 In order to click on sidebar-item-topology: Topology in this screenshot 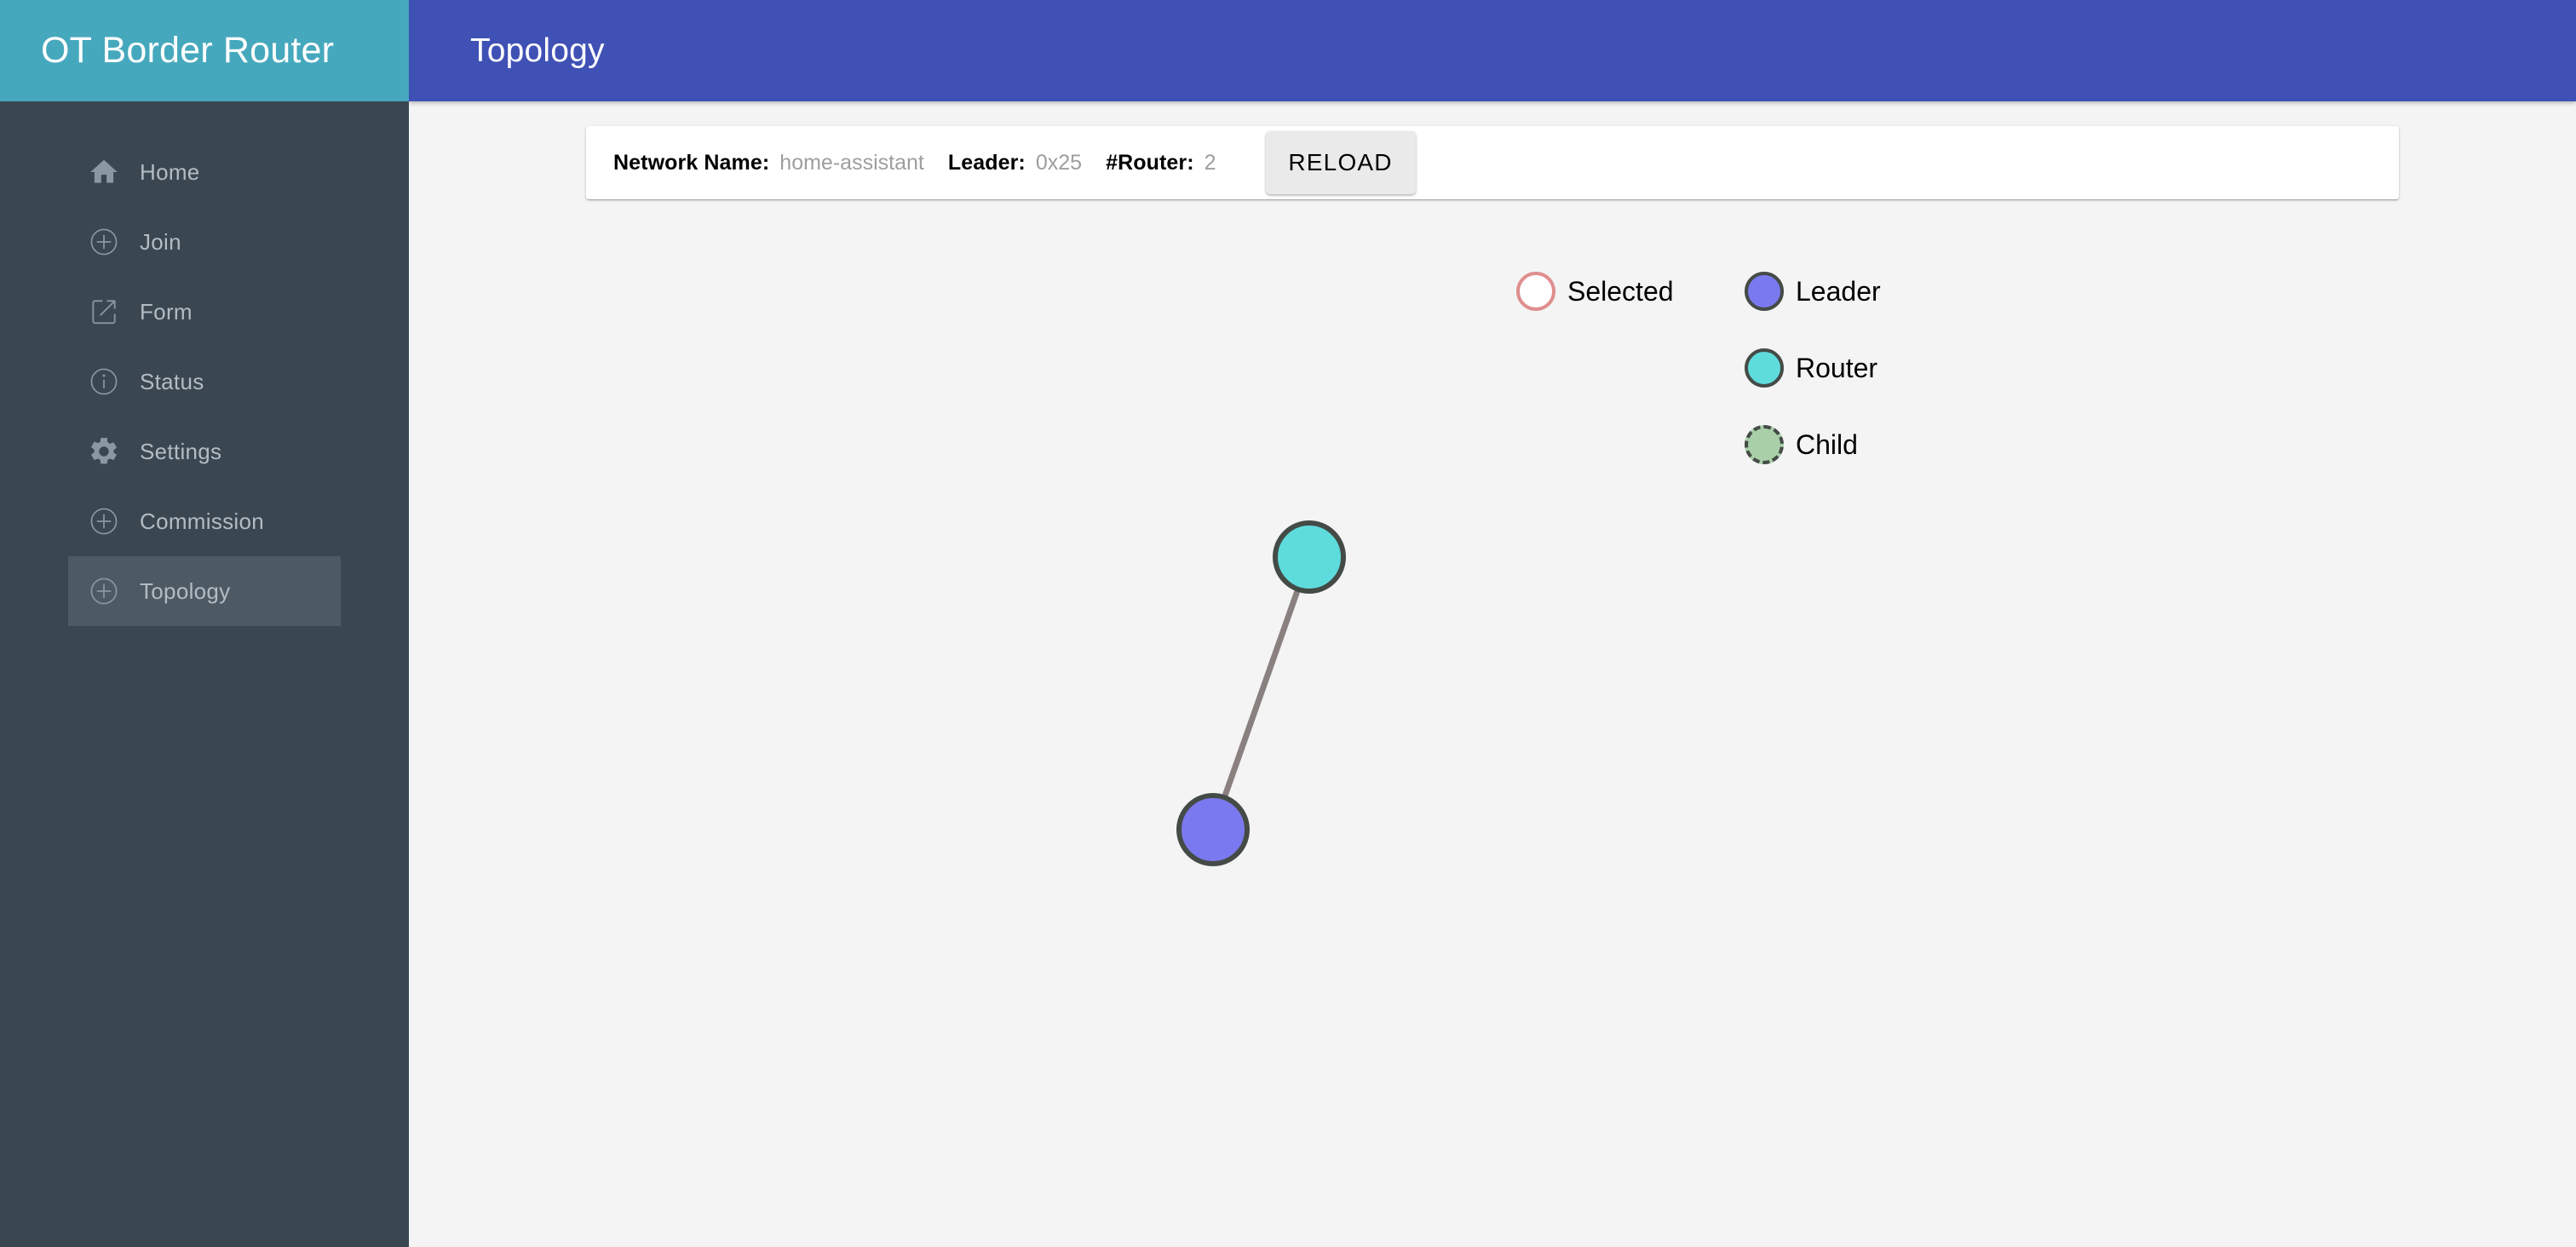, I will do `click(205, 591)`.